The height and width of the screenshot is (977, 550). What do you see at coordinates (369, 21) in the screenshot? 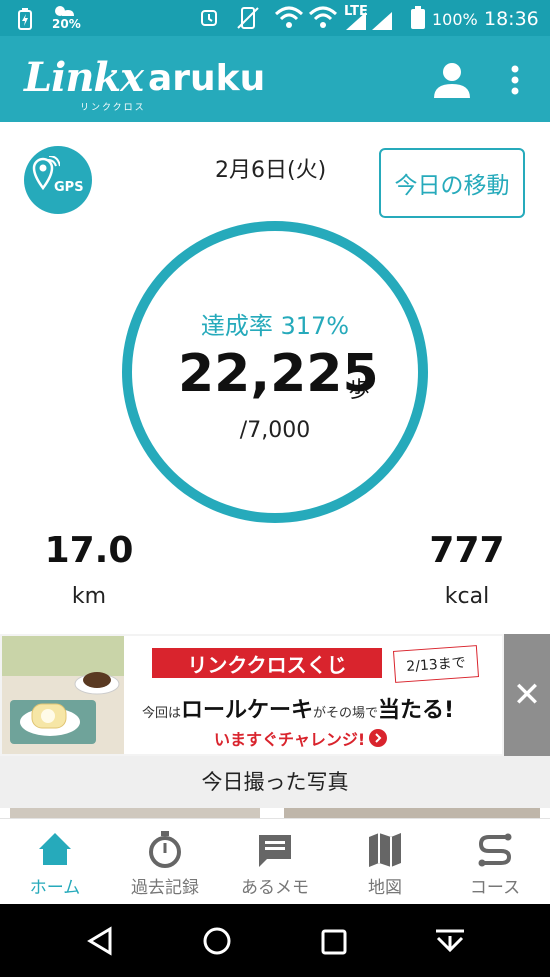
I see `signal-icon` at bounding box center [369, 21].